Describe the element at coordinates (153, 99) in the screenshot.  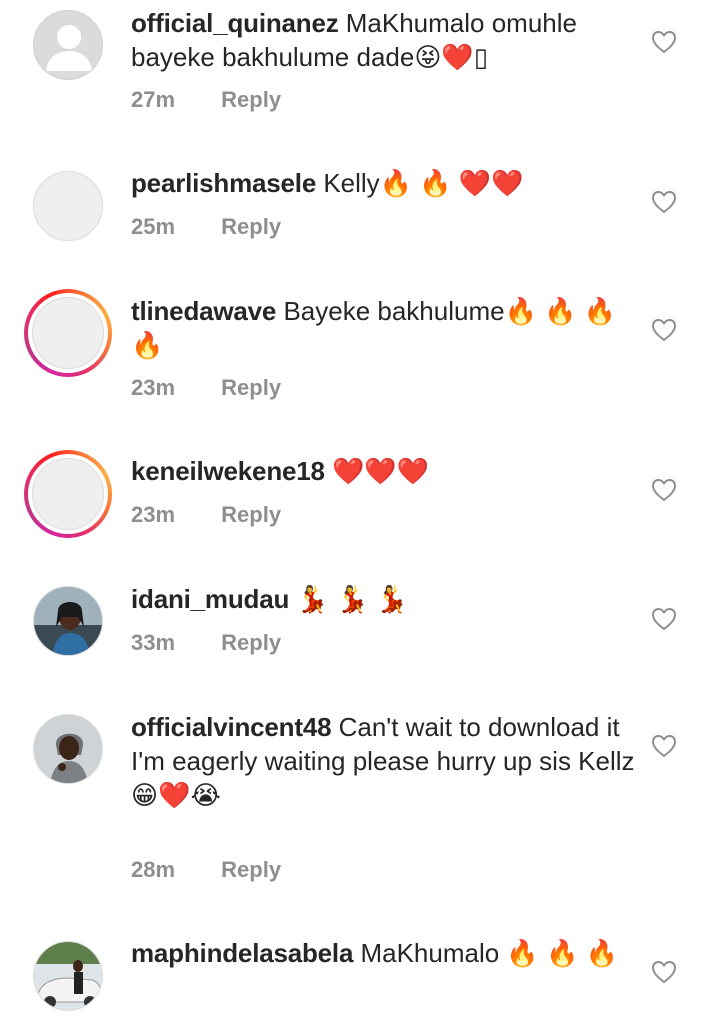
I see `comment-timestamp: 27m` at that location.